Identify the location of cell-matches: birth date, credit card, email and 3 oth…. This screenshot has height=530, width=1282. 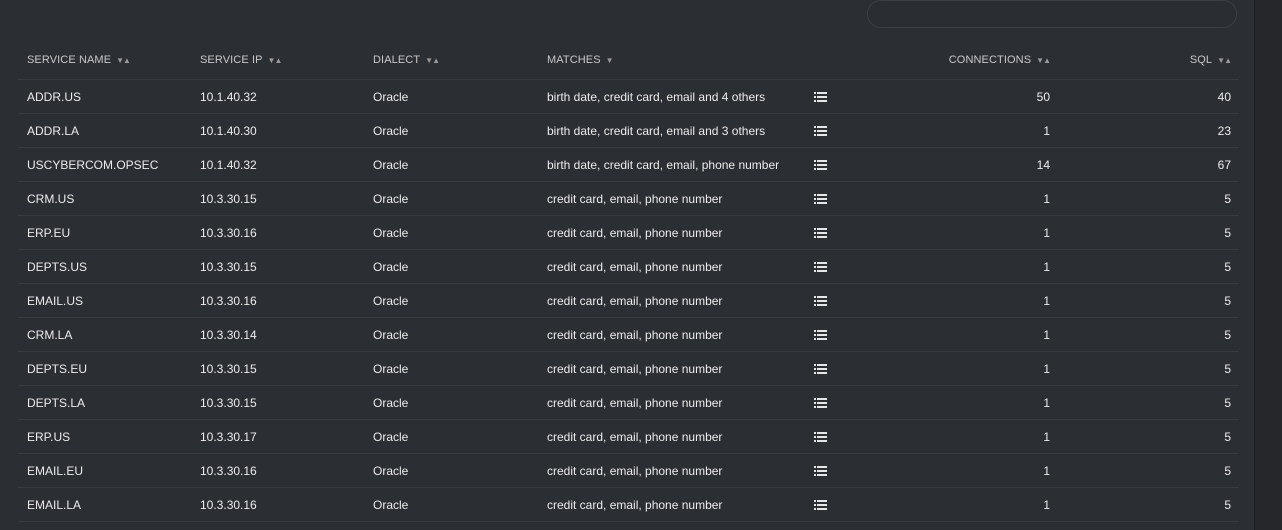
(673, 130).